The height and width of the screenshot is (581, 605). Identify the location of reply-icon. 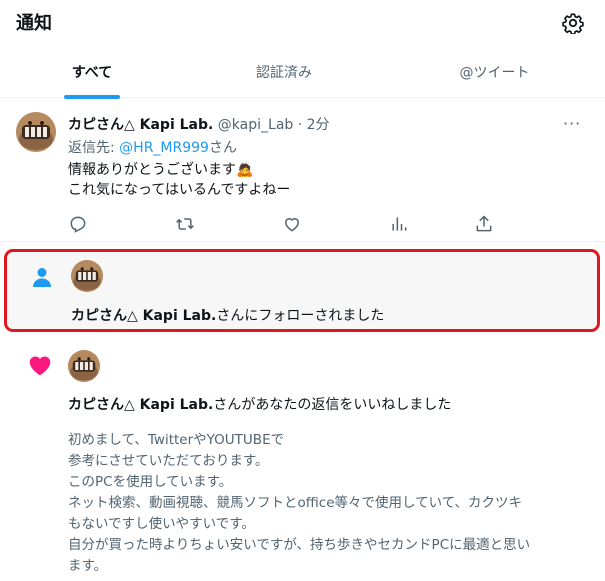
(78, 224).